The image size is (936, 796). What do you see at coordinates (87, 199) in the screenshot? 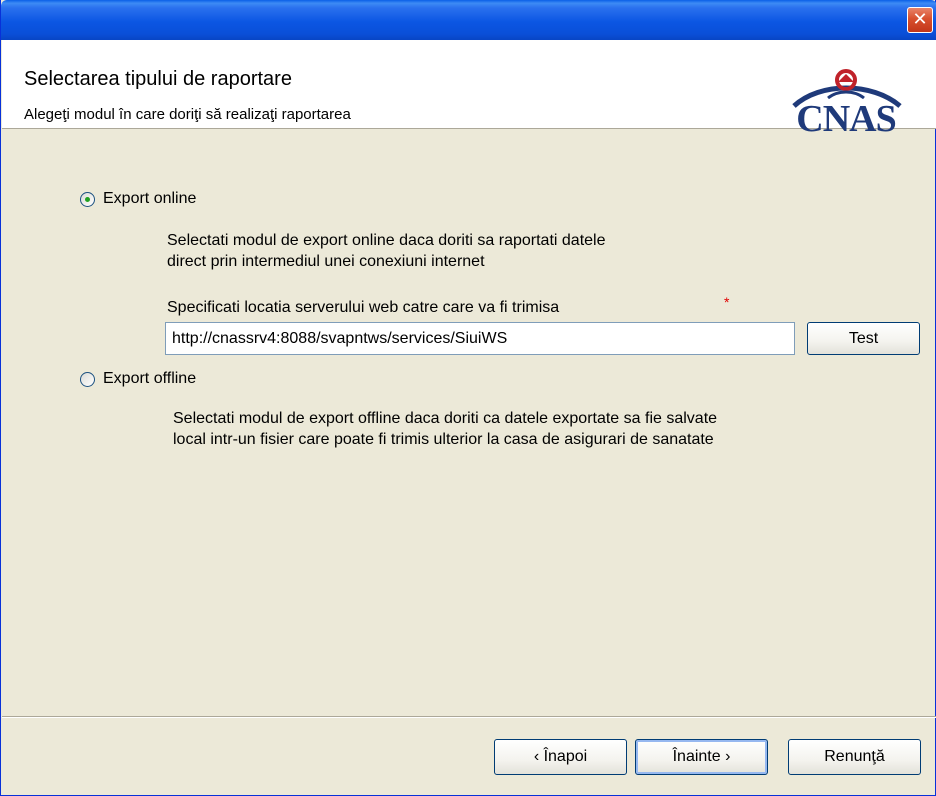
I see `radio-checked-icon` at bounding box center [87, 199].